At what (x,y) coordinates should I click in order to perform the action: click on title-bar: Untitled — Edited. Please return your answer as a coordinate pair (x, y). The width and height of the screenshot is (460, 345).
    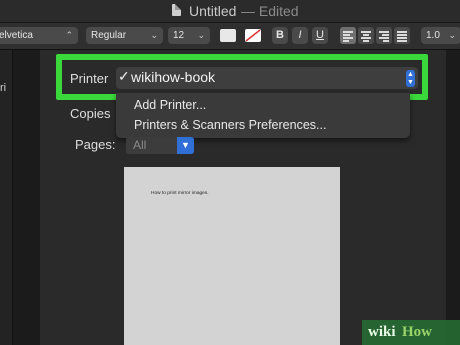
    Looking at the image, I should click on (230, 11).